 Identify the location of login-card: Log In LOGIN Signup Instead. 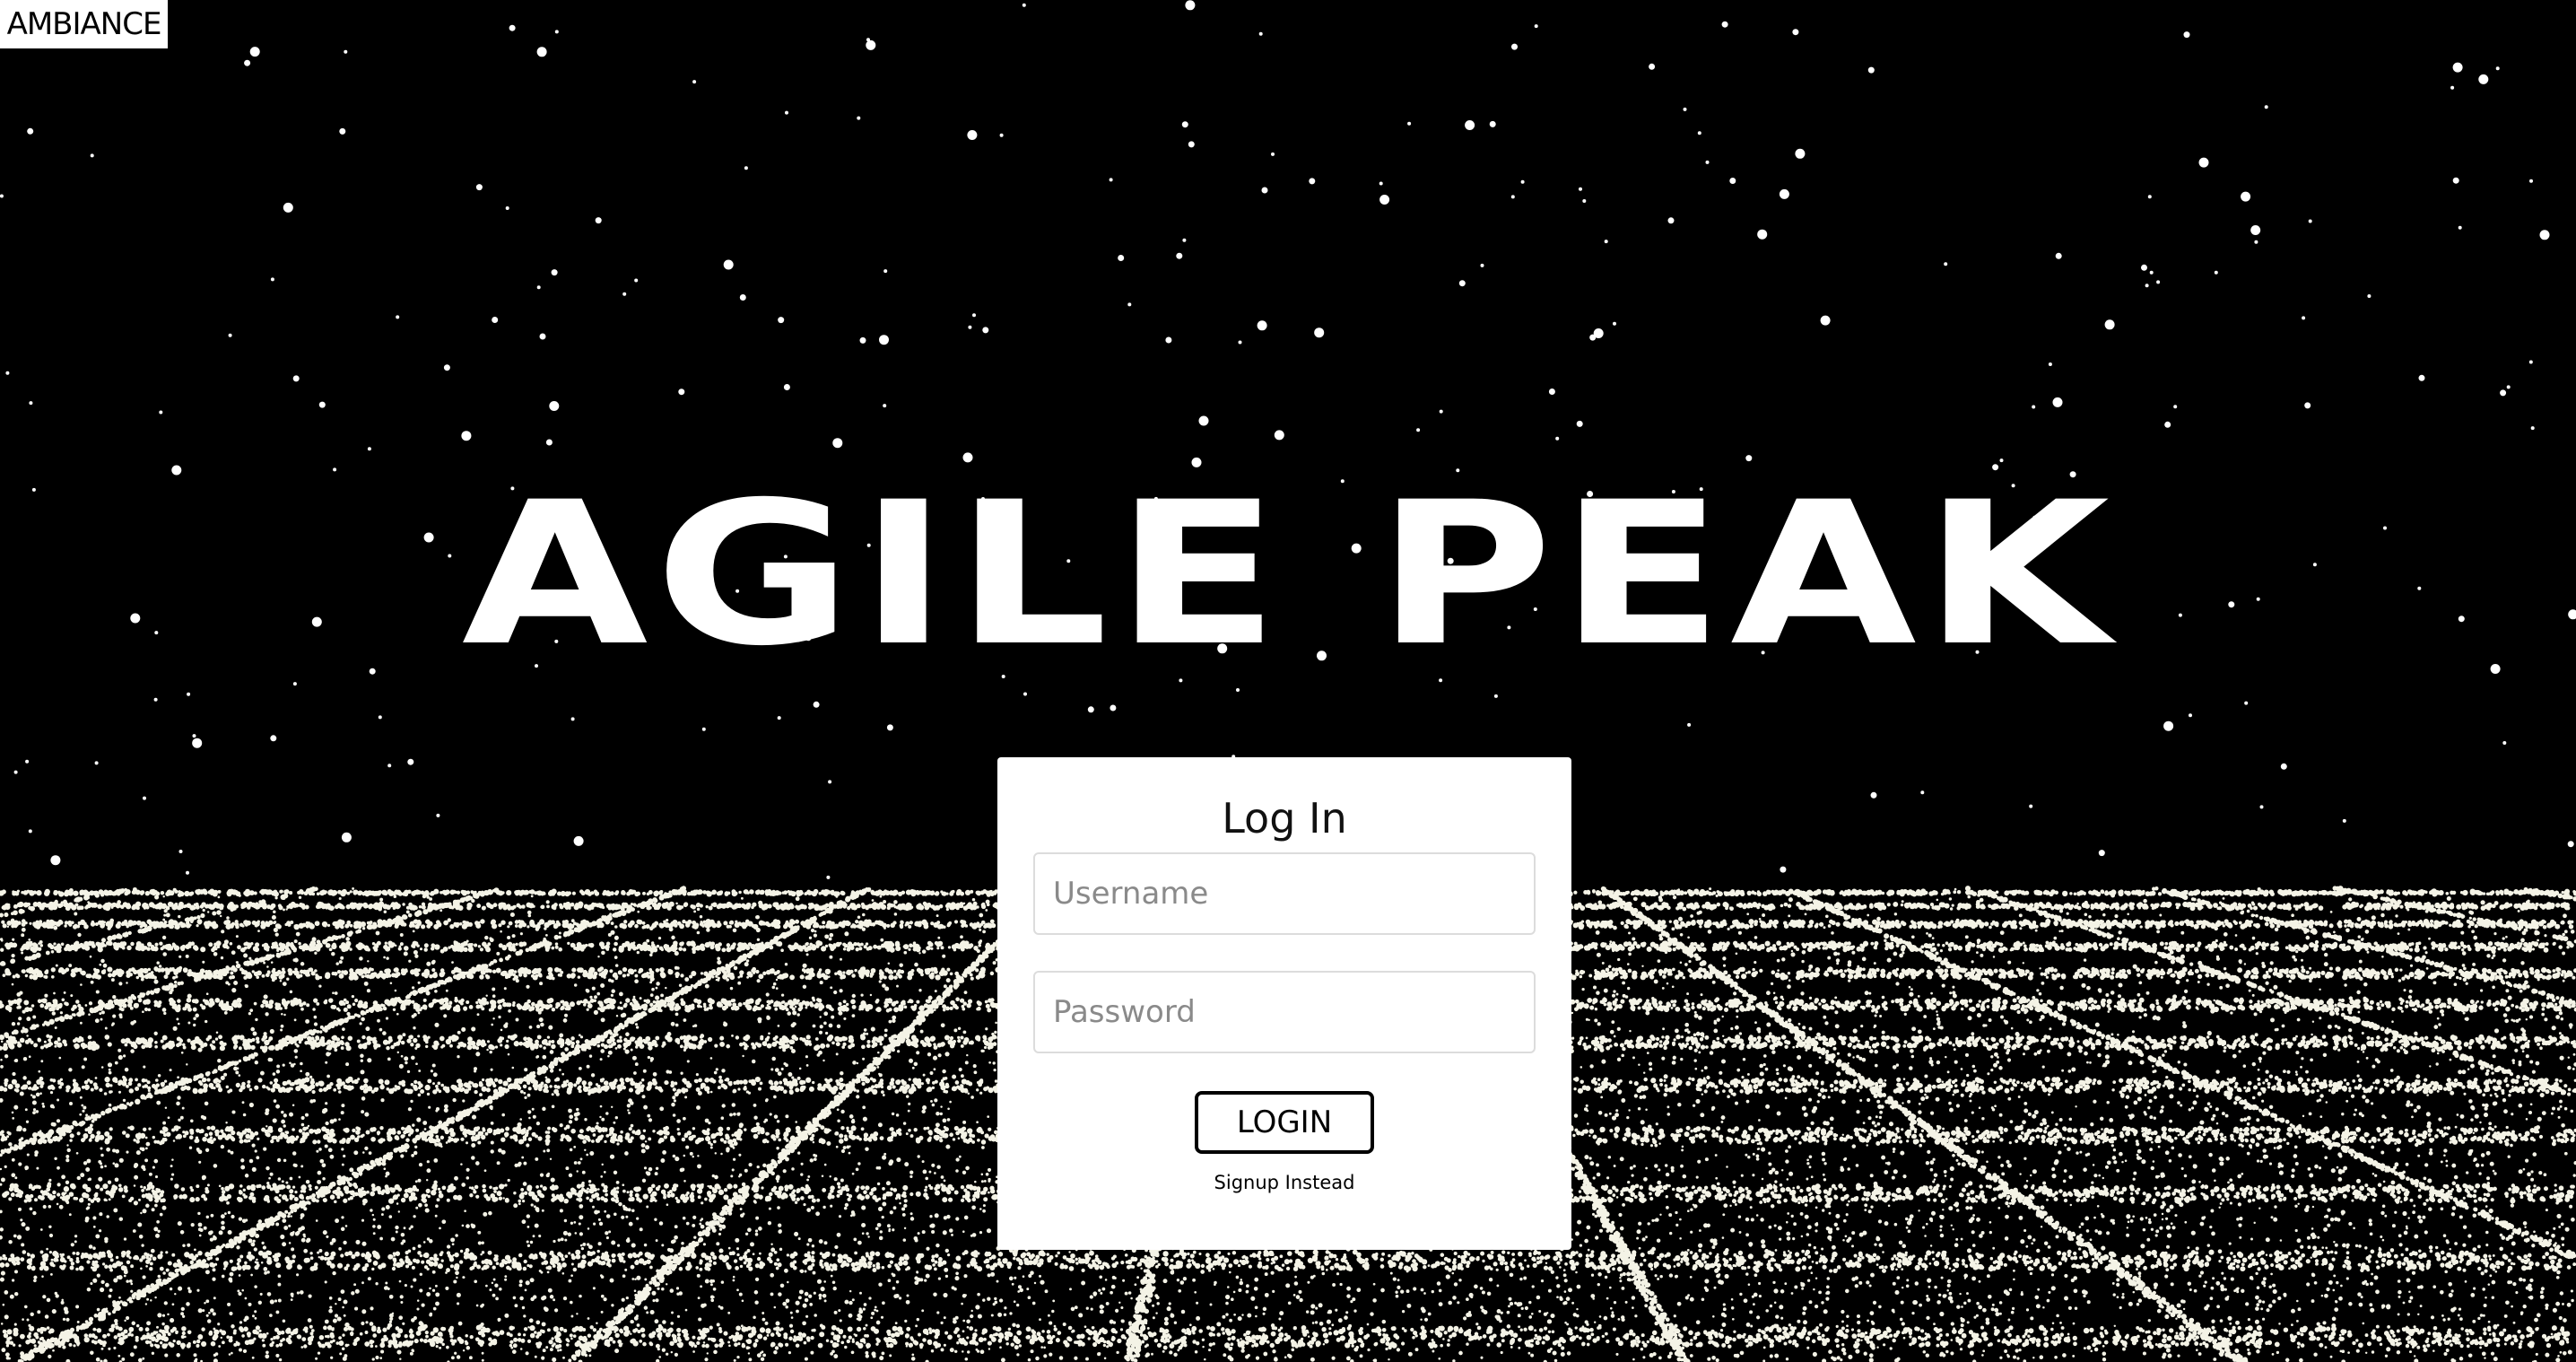
(1284, 1004).